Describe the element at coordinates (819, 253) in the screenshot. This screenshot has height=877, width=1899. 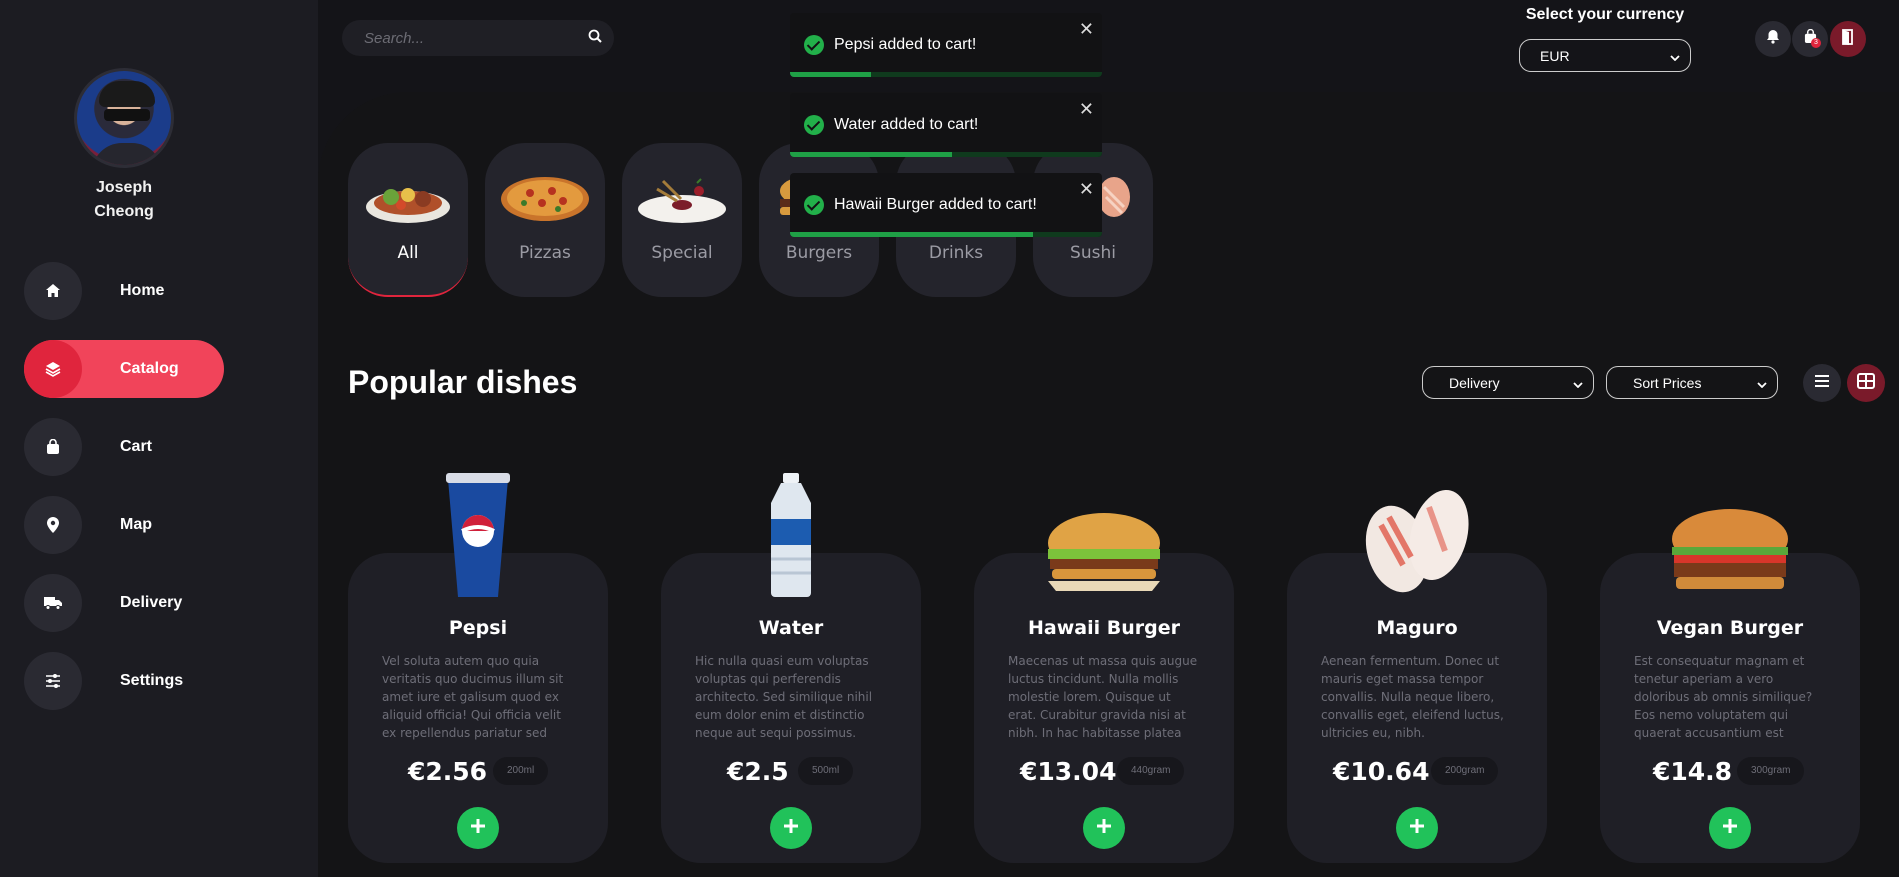
I see `category-label: Burgers` at that location.